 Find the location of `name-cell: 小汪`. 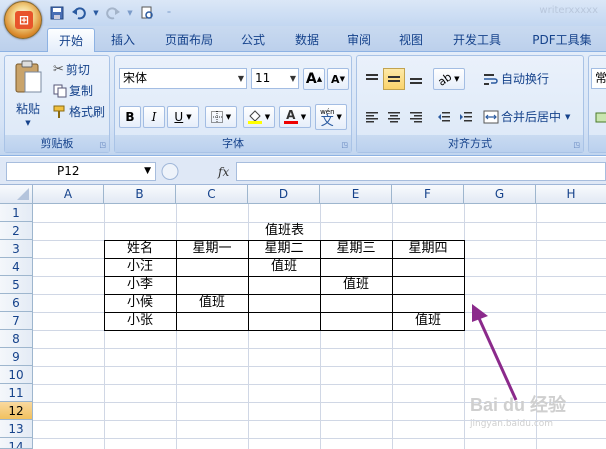

name-cell: 小汪 is located at coordinates (140, 267).